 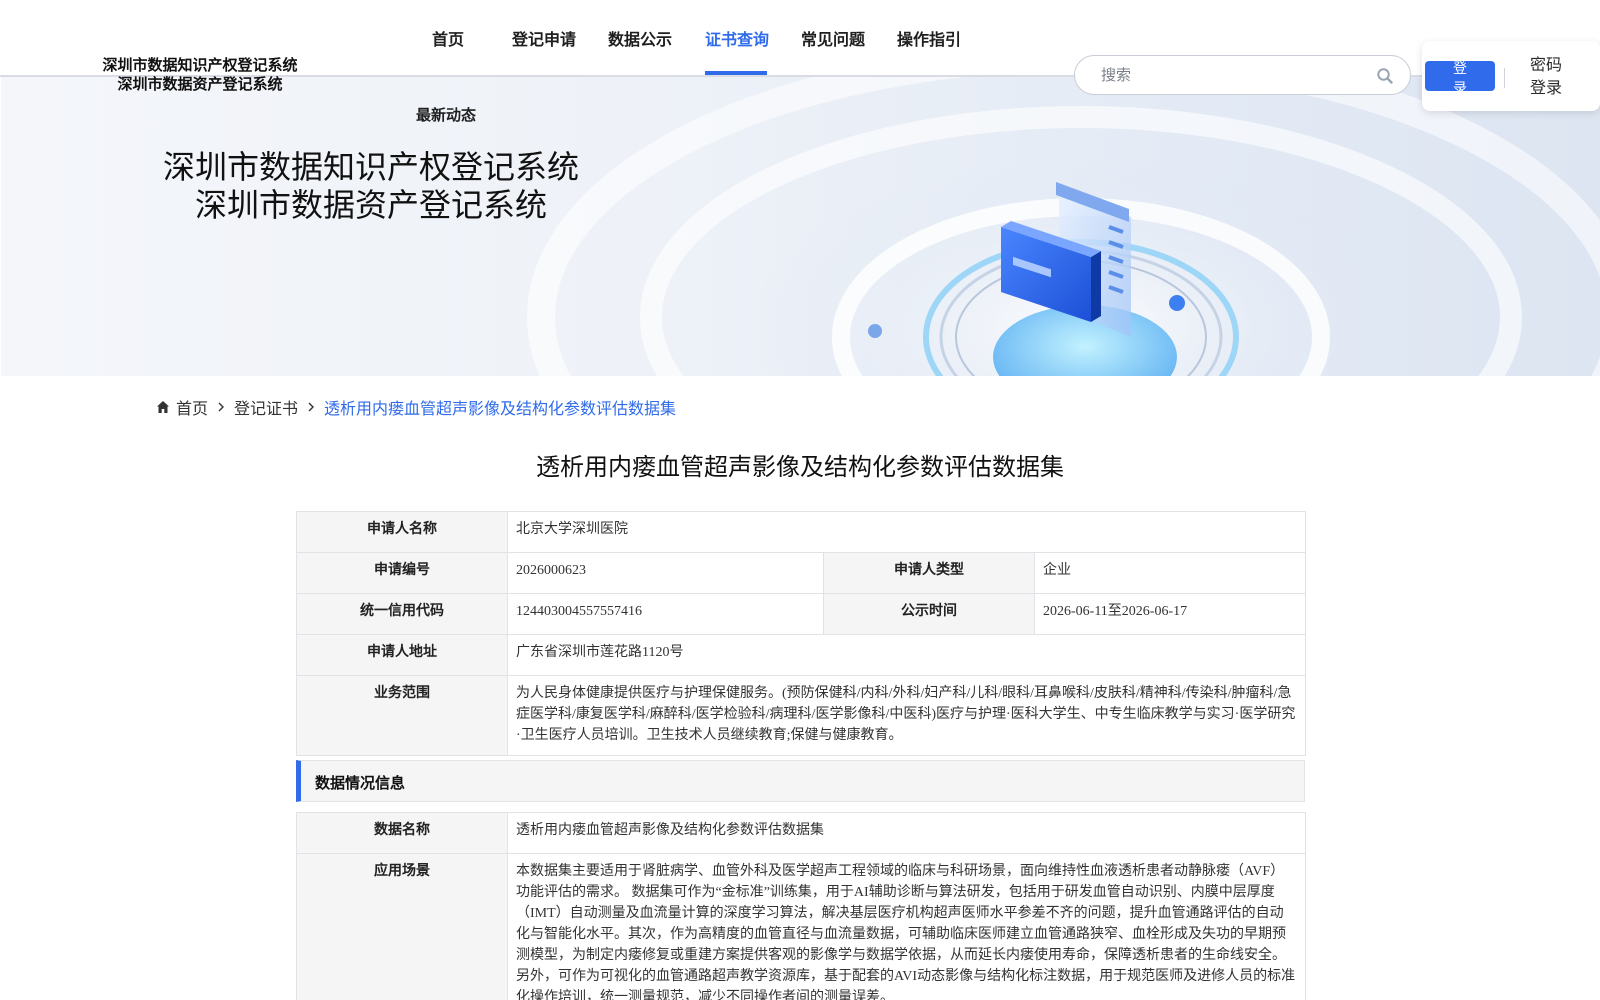 I want to click on login-button: 登录, so click(x=1460, y=76).